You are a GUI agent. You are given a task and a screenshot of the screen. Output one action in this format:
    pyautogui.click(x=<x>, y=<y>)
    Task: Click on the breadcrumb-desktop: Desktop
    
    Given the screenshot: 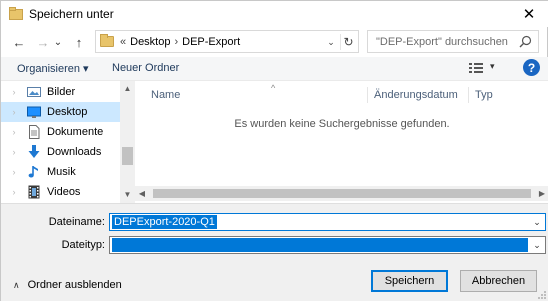 What is the action you would take?
    pyautogui.click(x=150, y=42)
    